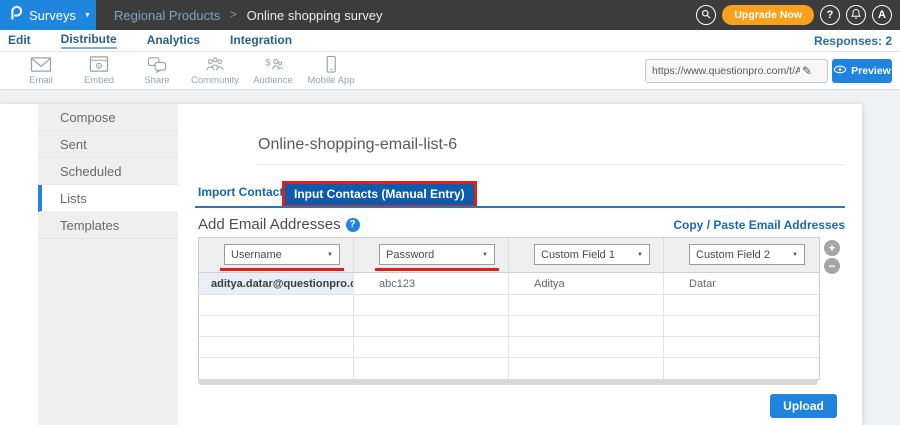 The height and width of the screenshot is (425, 900). I want to click on section-help-icon: ?, so click(352, 224).